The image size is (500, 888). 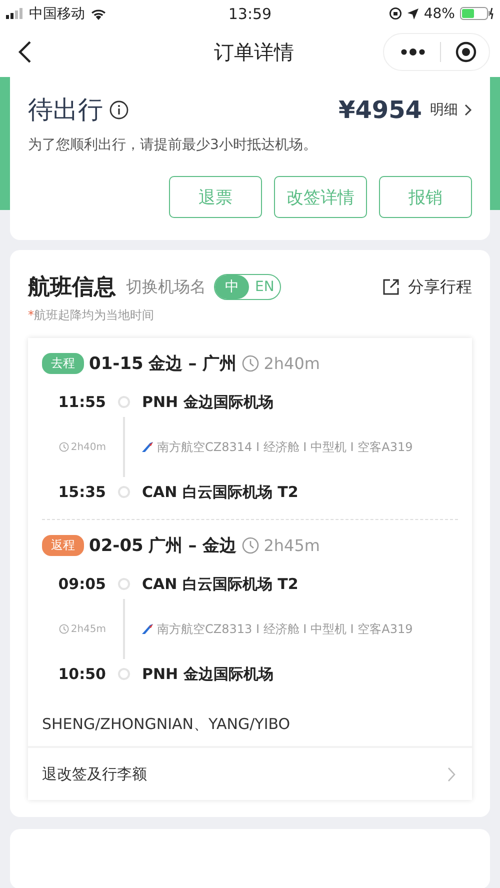 What do you see at coordinates (264, 287) in the screenshot?
I see `language-option: EN` at bounding box center [264, 287].